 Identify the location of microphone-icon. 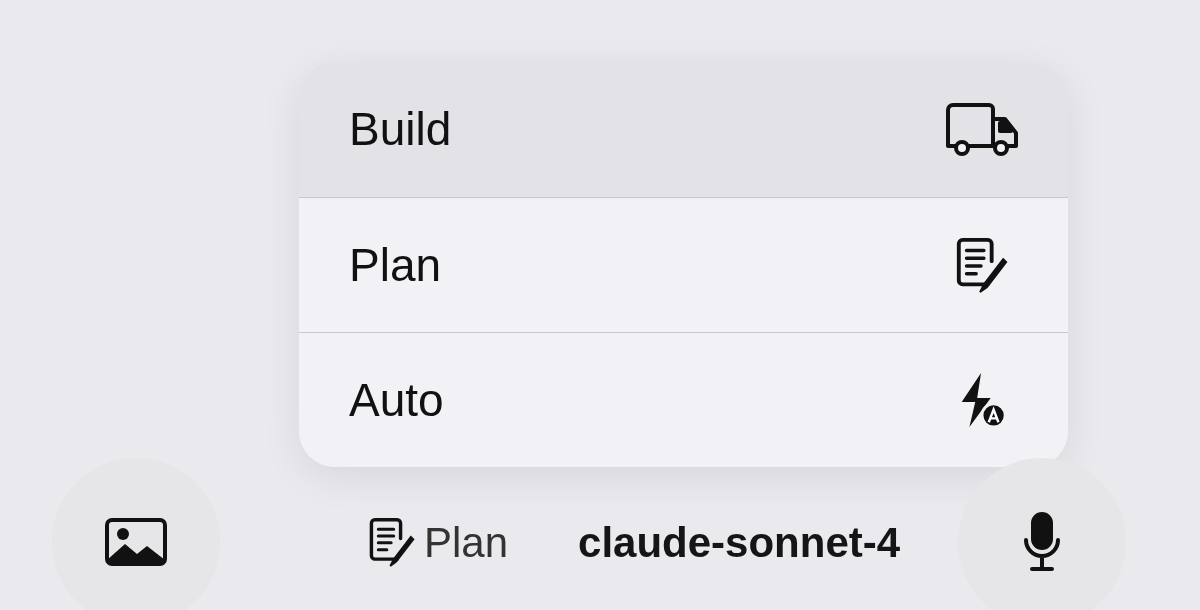
(1042, 542).